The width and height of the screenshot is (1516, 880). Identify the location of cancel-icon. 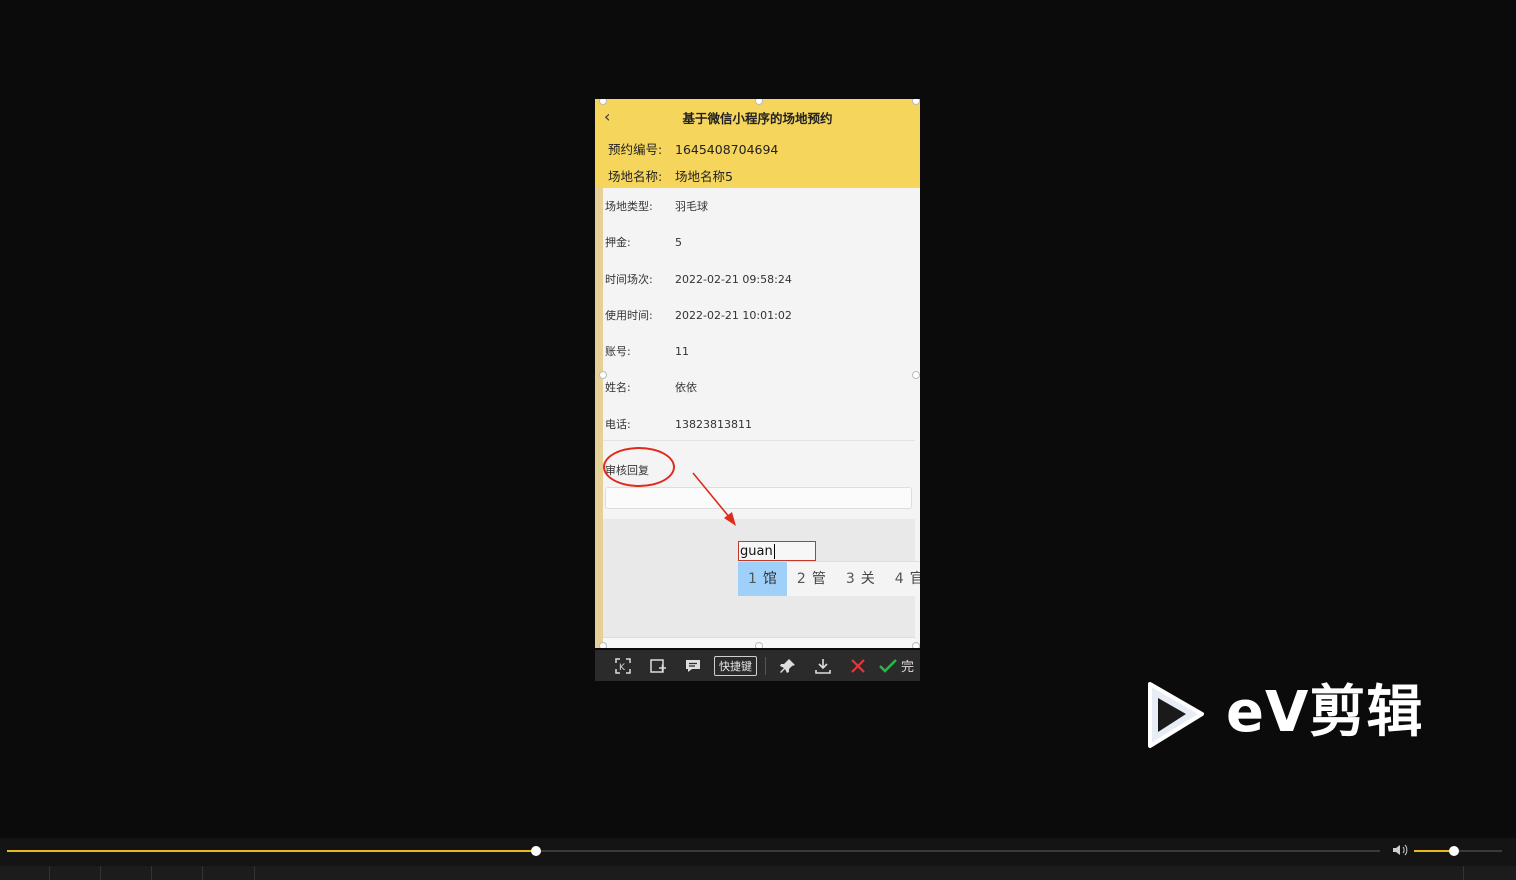
(857, 665).